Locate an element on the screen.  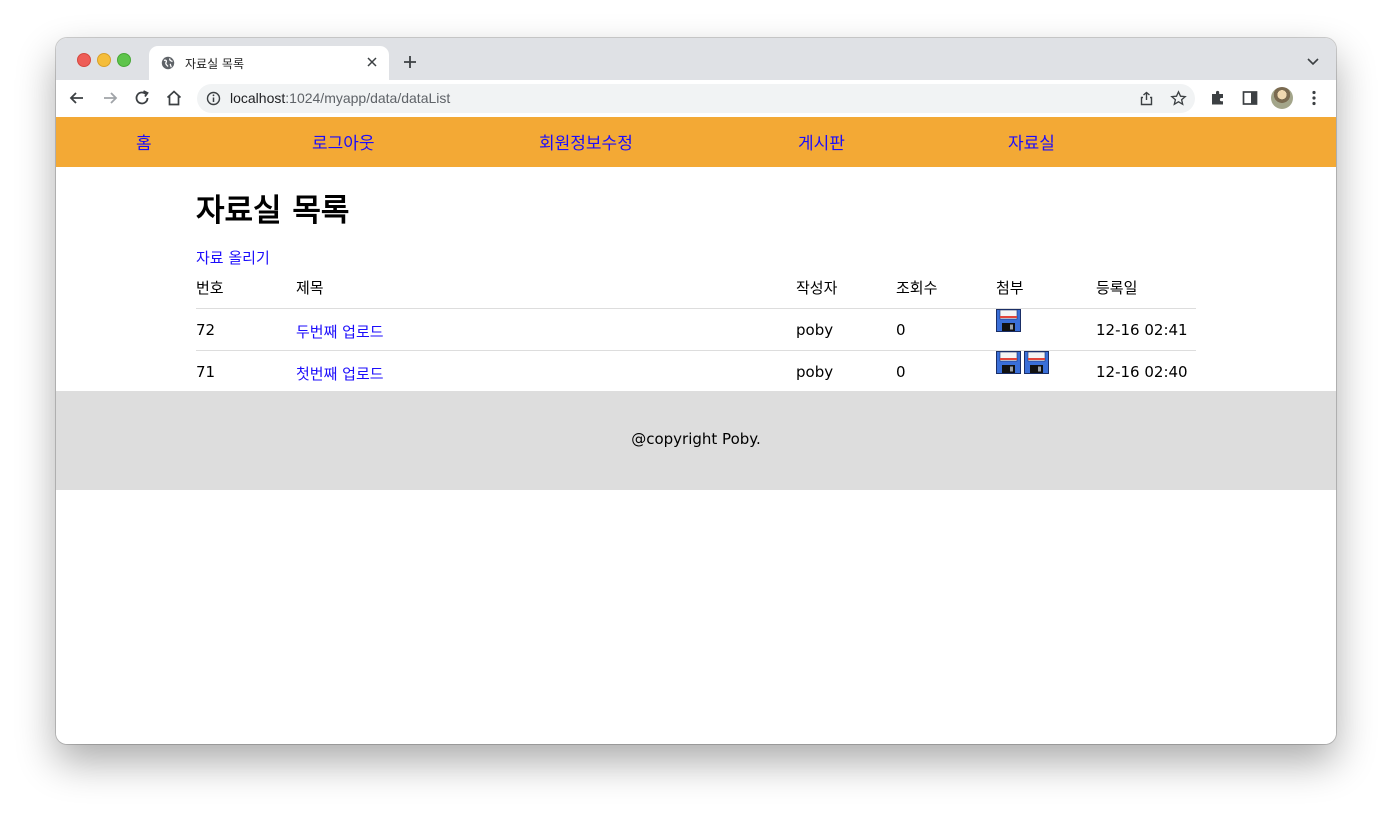
zoom-window-button is located at coordinates (124, 60).